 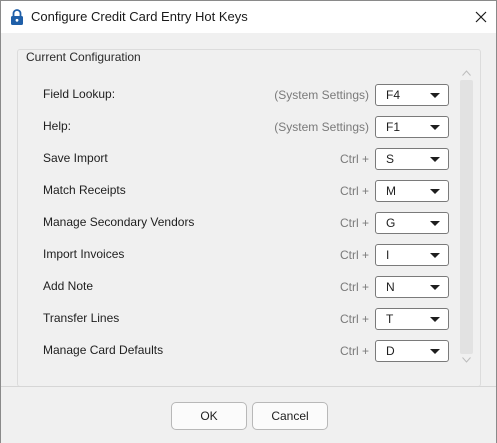 What do you see at coordinates (390, 351) in the screenshot?
I see `hotkey-select-value: D` at bounding box center [390, 351].